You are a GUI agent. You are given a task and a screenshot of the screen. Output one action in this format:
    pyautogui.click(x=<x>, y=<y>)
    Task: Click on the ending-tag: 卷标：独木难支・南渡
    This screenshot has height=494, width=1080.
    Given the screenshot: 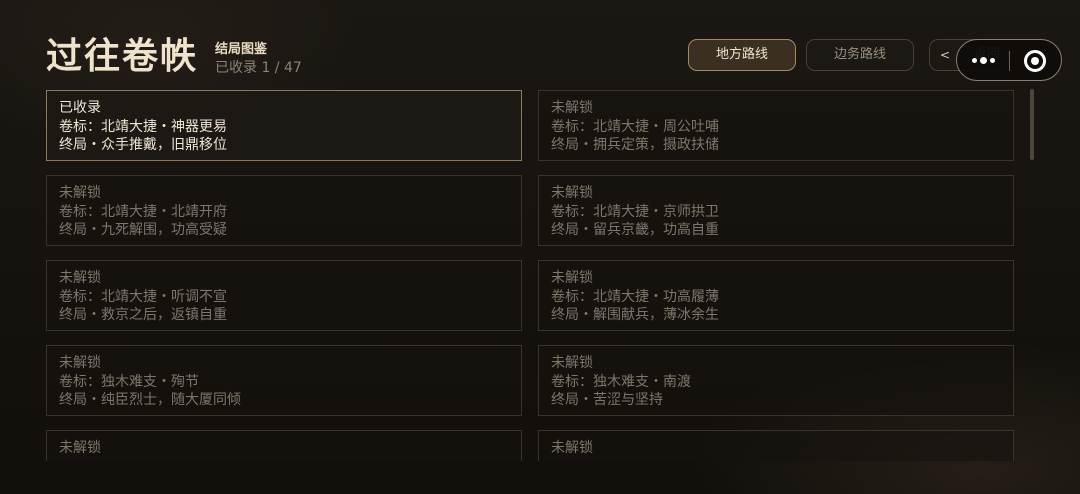 What is the action you would take?
    pyautogui.click(x=621, y=381)
    